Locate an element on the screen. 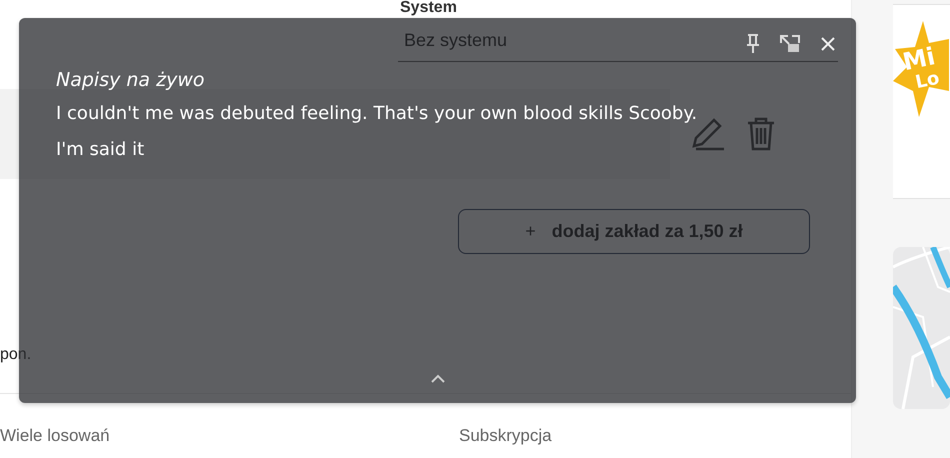 The image size is (950, 458). logo-icon: Mi Lo is located at coordinates (921, 69).